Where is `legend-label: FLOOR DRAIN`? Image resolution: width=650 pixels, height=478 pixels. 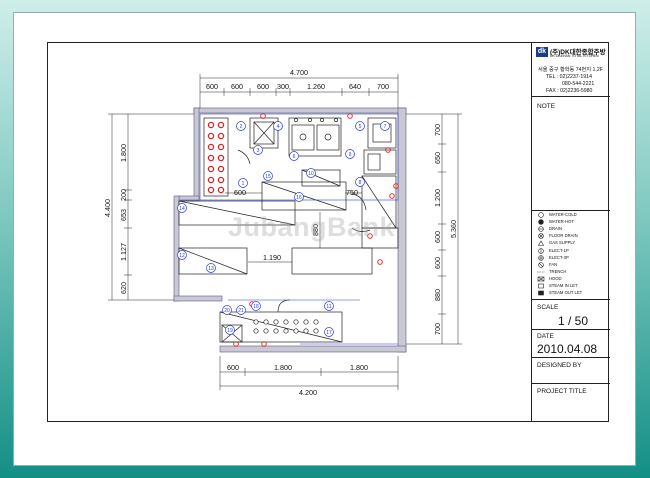 legend-label: FLOOR DRAIN is located at coordinates (563, 235).